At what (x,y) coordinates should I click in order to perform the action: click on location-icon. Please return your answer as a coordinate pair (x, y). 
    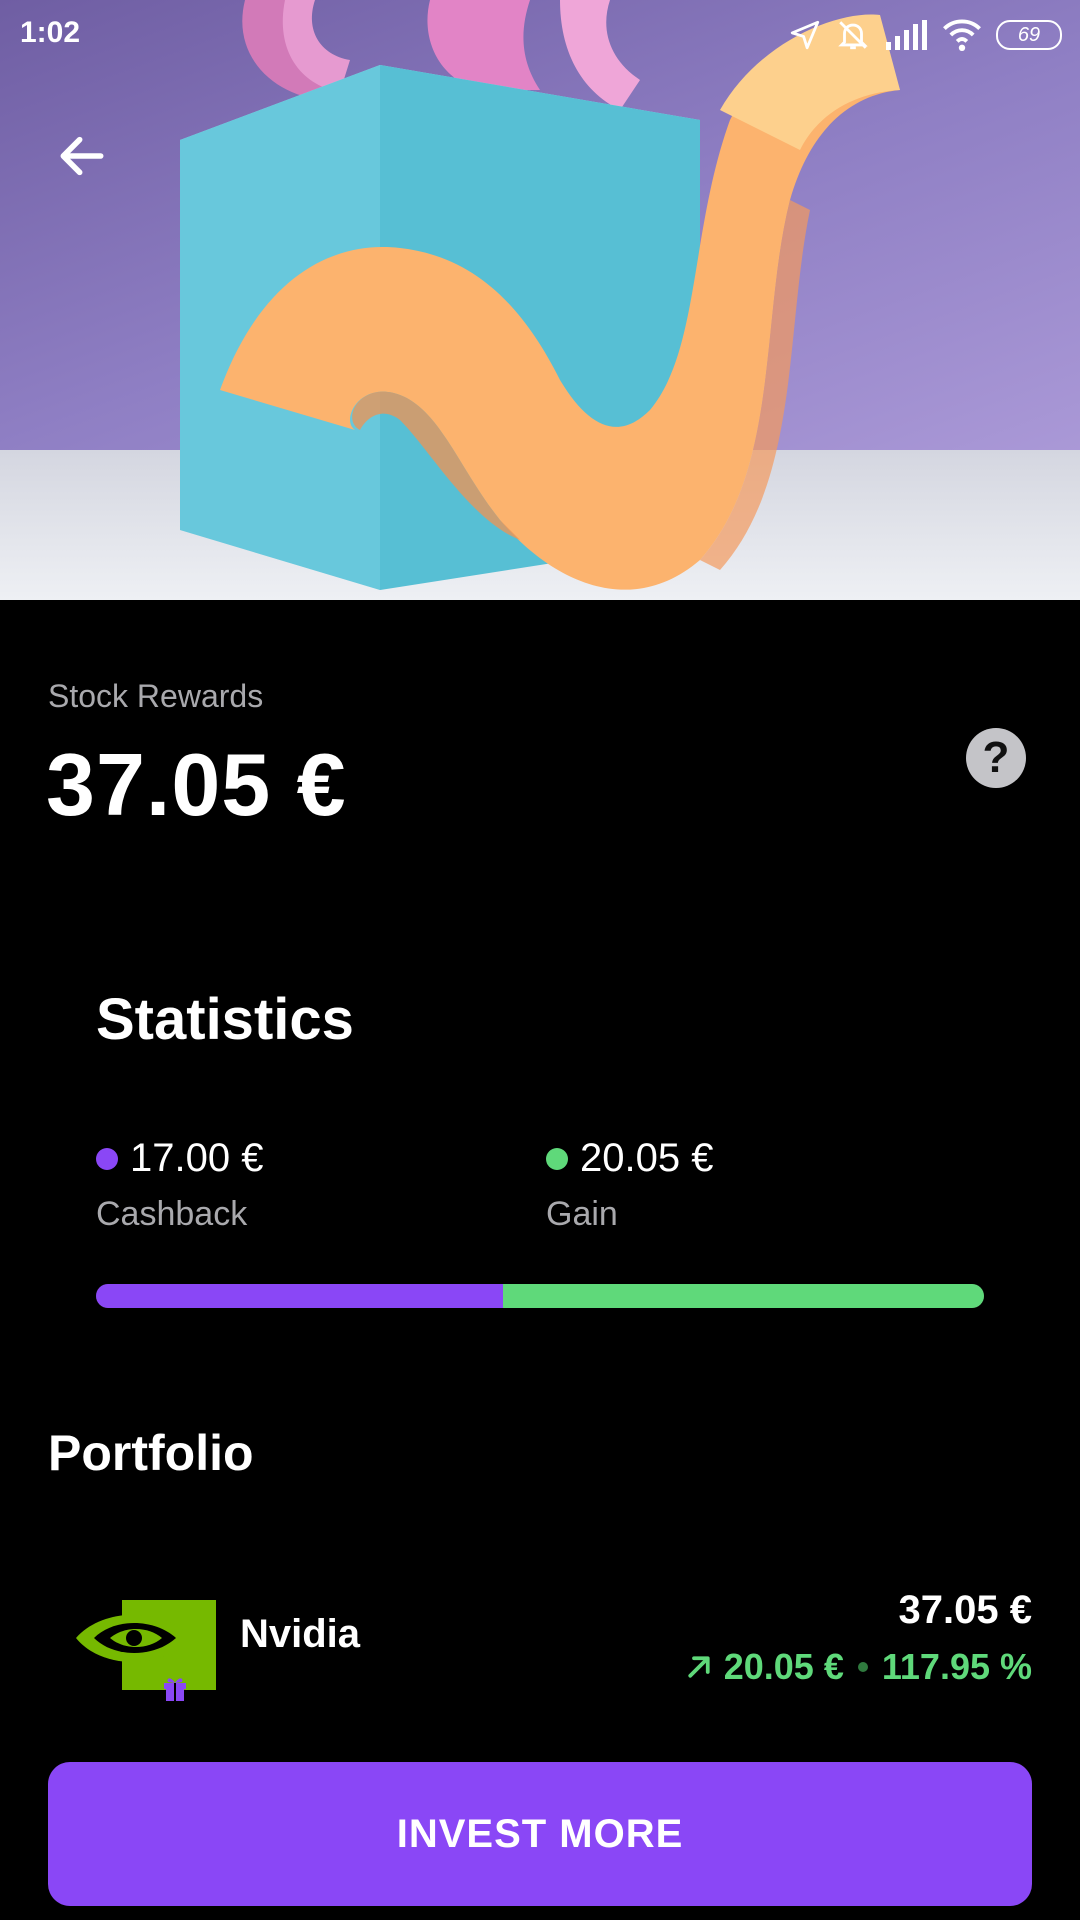
    Looking at the image, I should click on (805, 35).